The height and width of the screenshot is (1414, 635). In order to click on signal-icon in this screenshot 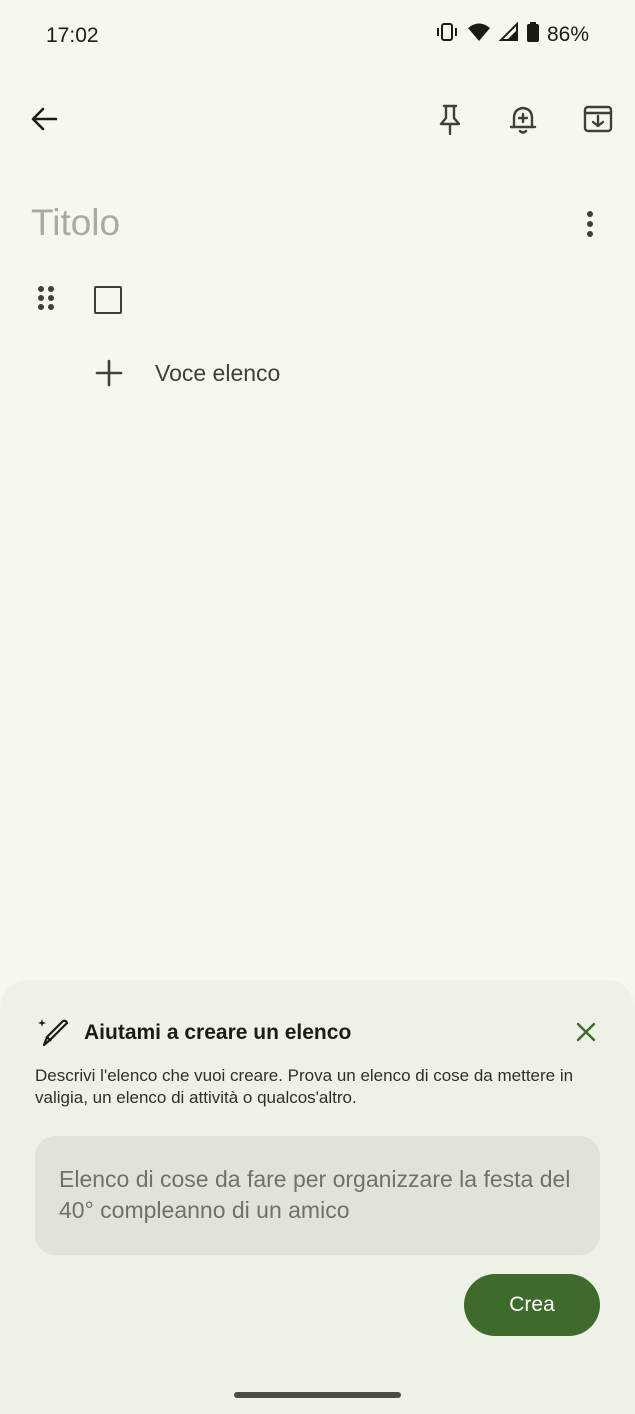, I will do `click(508, 34)`.